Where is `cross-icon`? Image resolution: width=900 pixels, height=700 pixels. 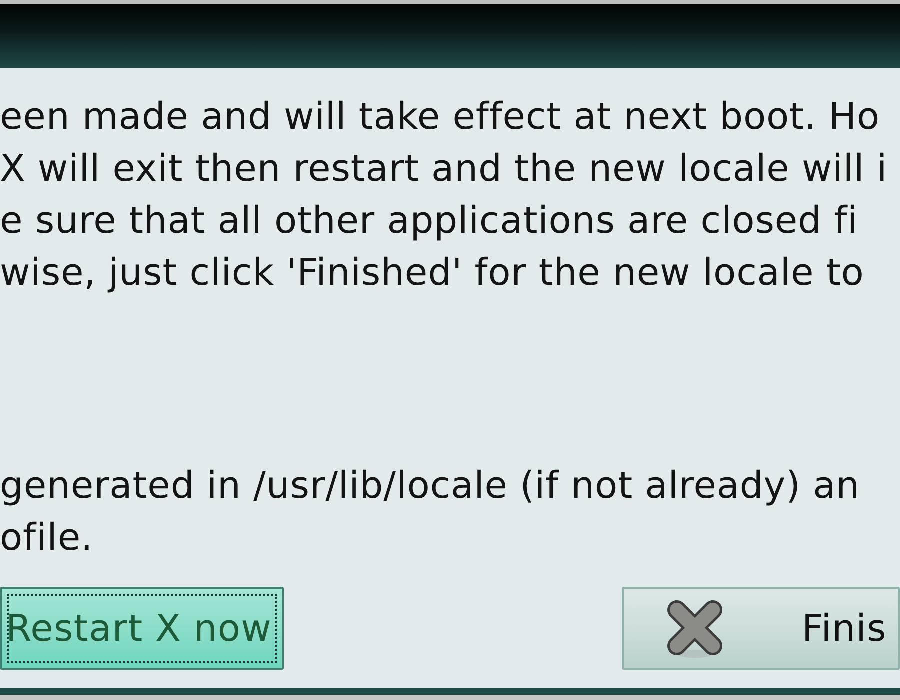 cross-icon is located at coordinates (695, 628).